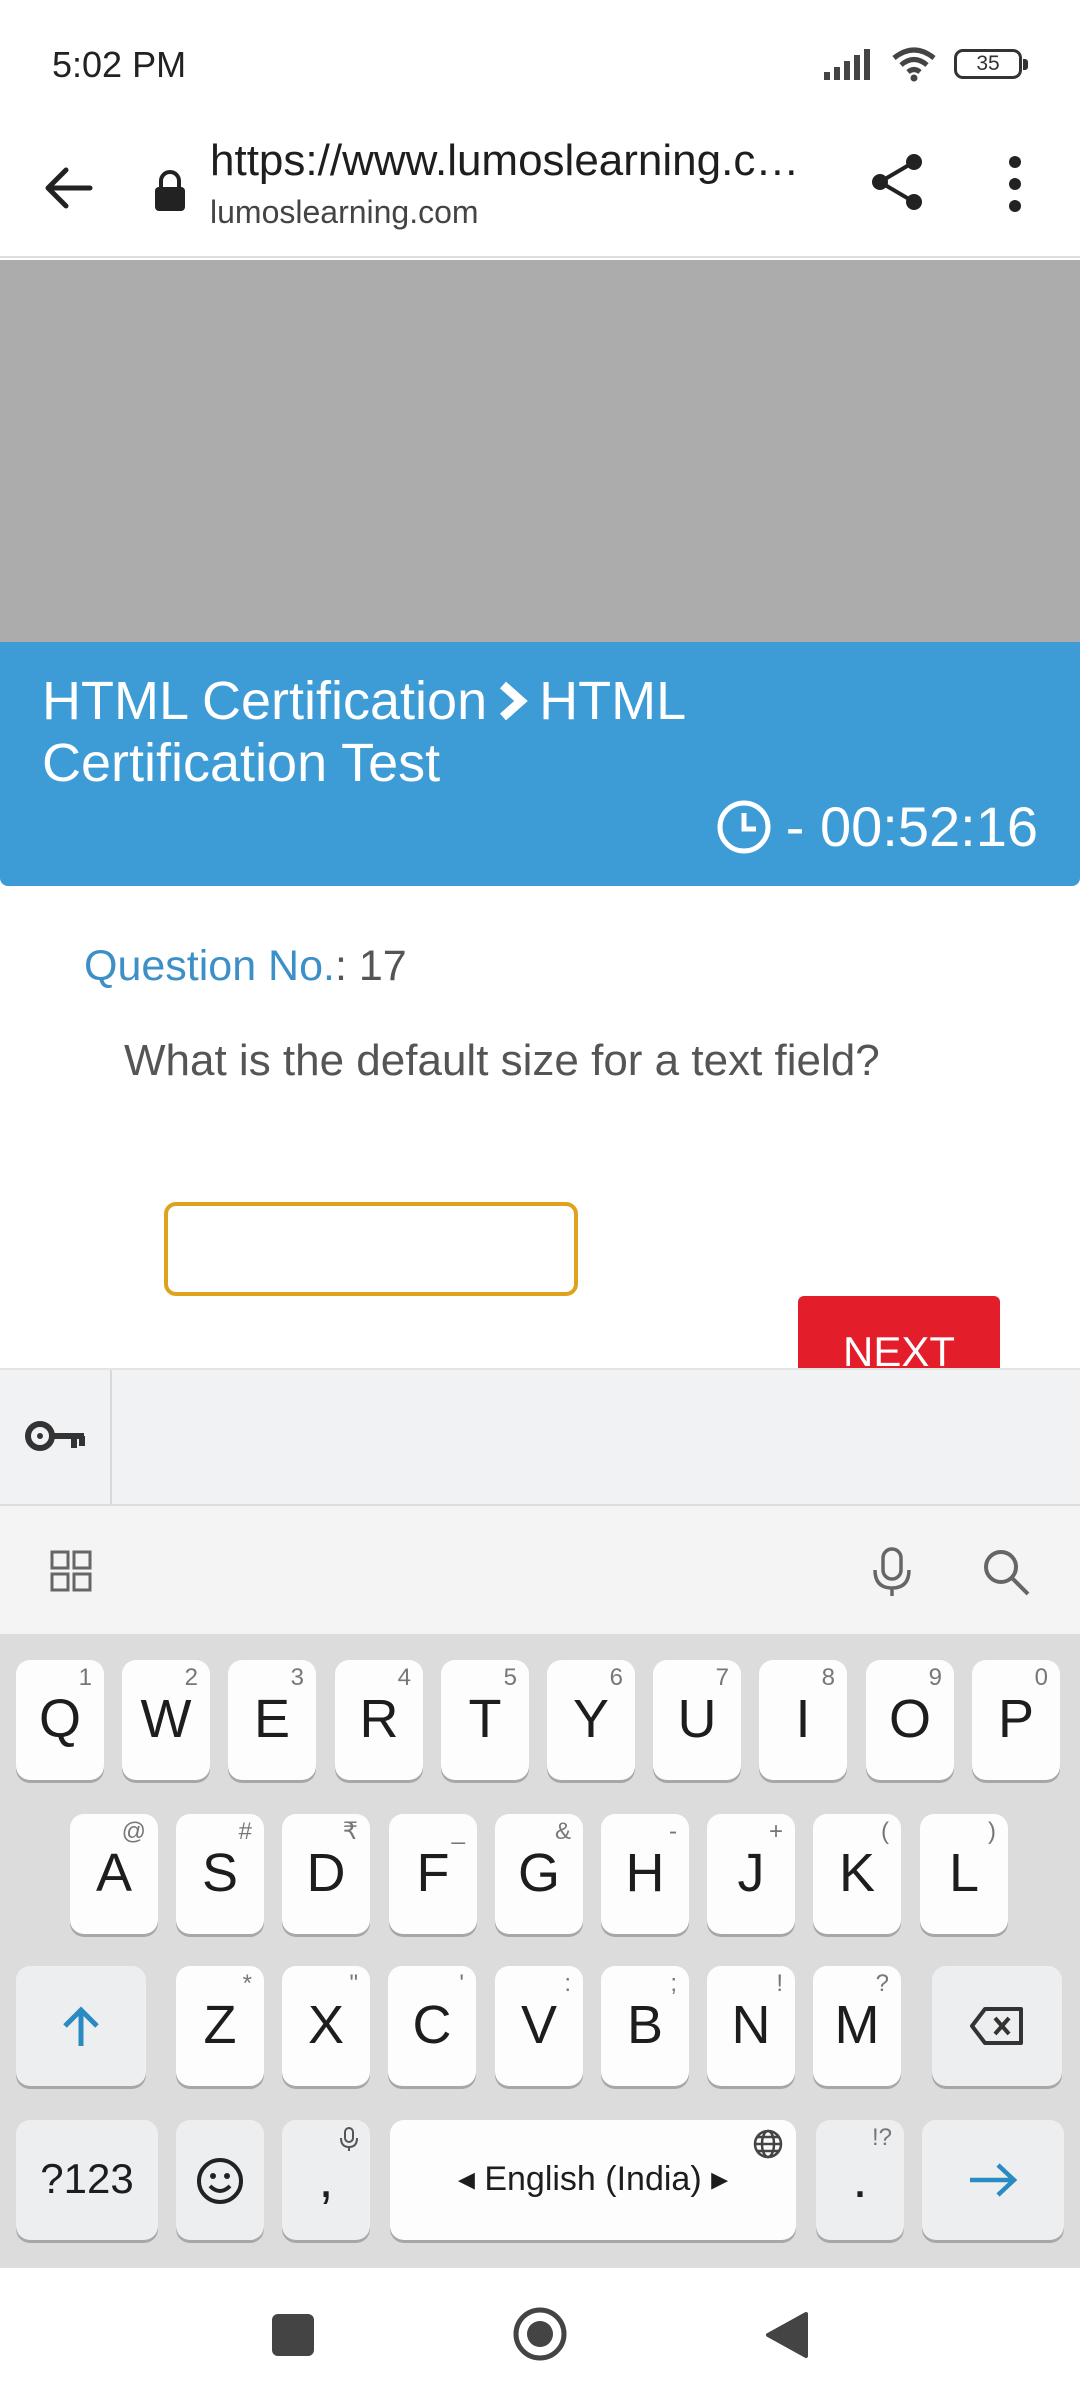 This screenshot has height=2400, width=1080. I want to click on key-label: F, so click(433, 1873).